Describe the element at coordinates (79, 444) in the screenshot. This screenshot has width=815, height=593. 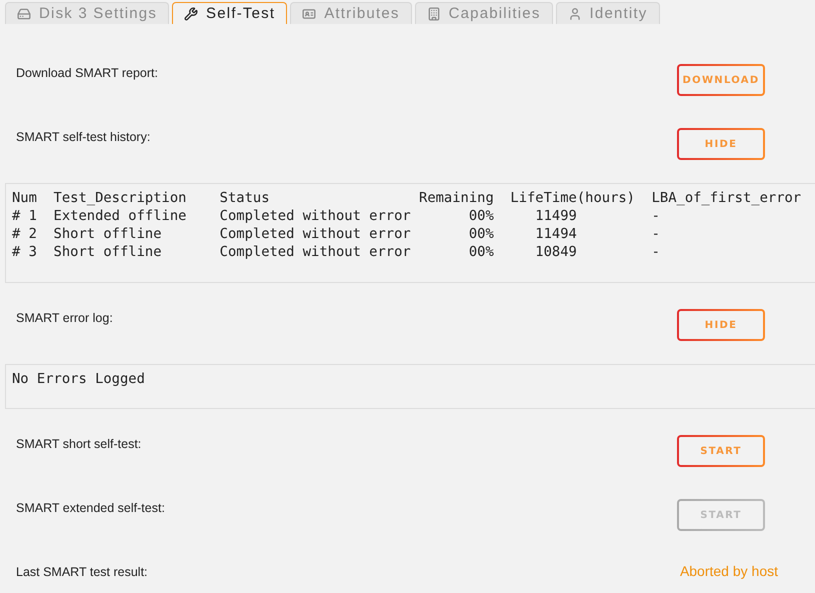
I see `setting-label: SMART short self-test:` at that location.